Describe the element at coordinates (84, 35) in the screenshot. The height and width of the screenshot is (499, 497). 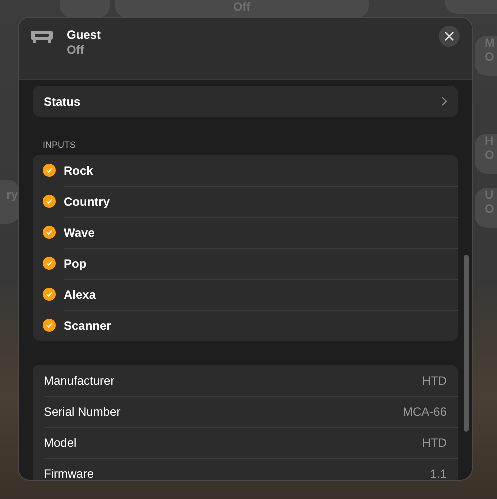
I see `device-name: Guest` at that location.